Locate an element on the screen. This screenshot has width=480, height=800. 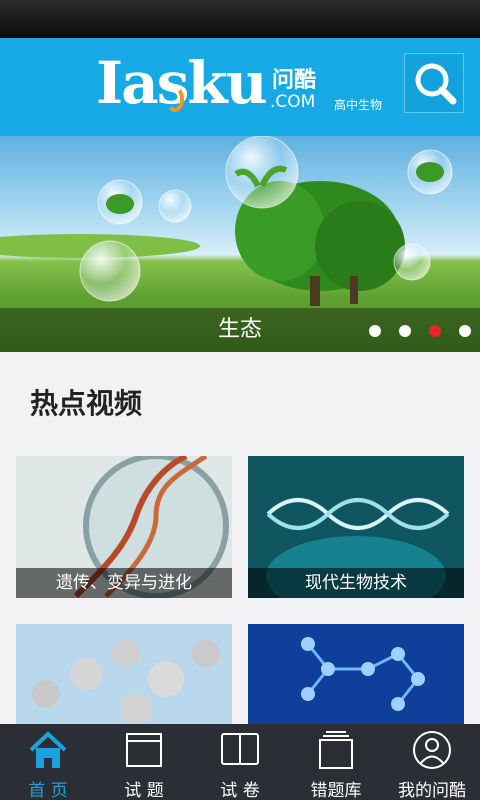
card-thumbnail-molecule-grey is located at coordinates (124, 674).